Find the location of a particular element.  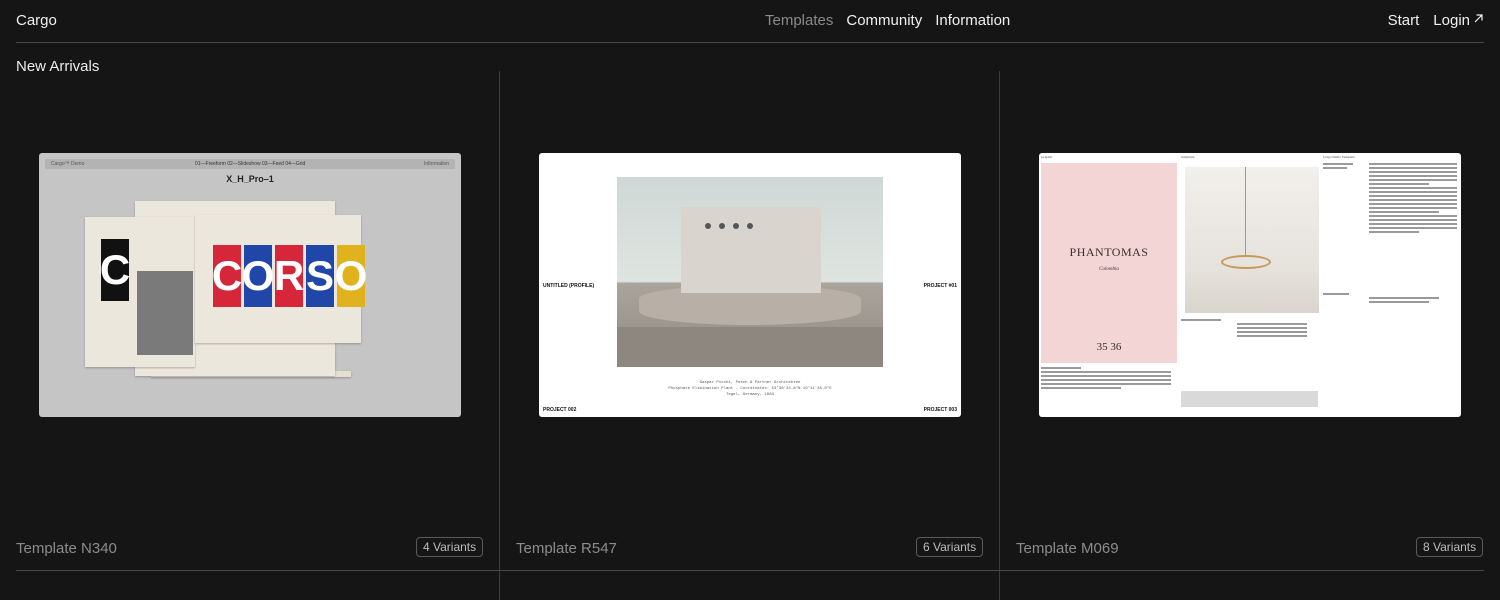

preview-menu: 01—Freeform 02—Slideshow 03—Feed 04—Grid is located at coordinates (250, 164).